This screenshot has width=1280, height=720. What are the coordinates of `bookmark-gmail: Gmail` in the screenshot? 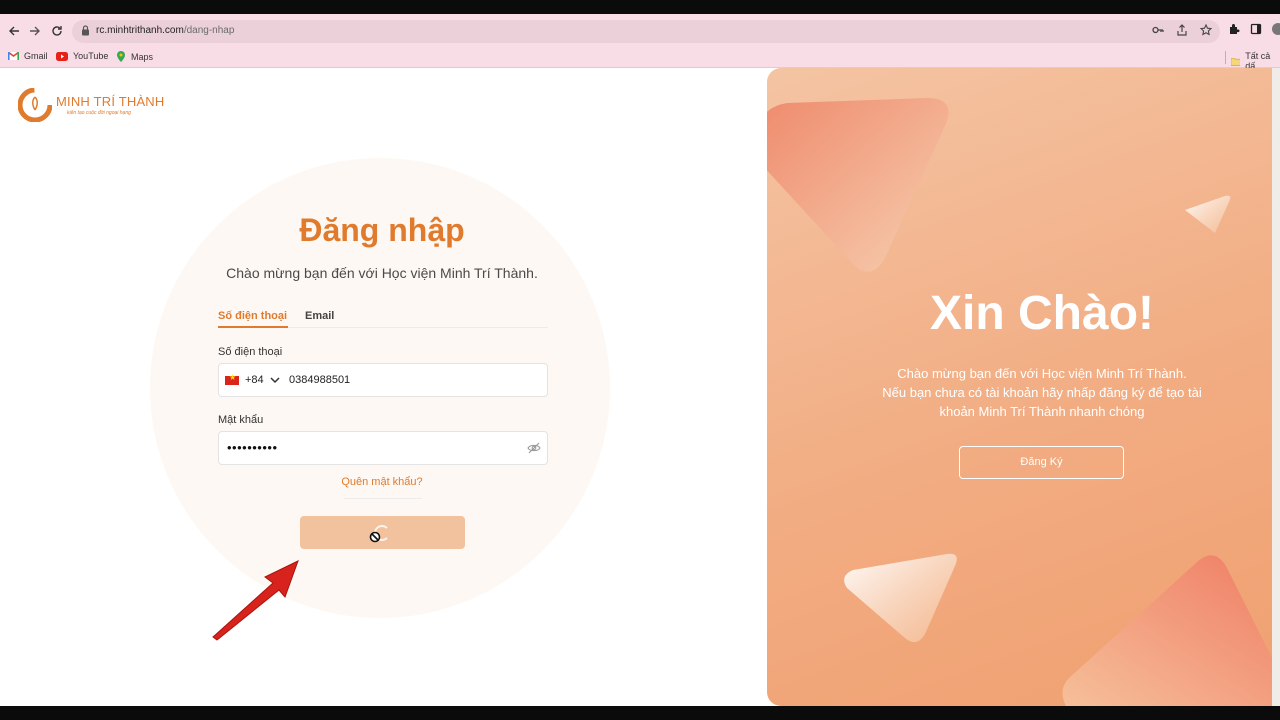 It's located at (28, 56).